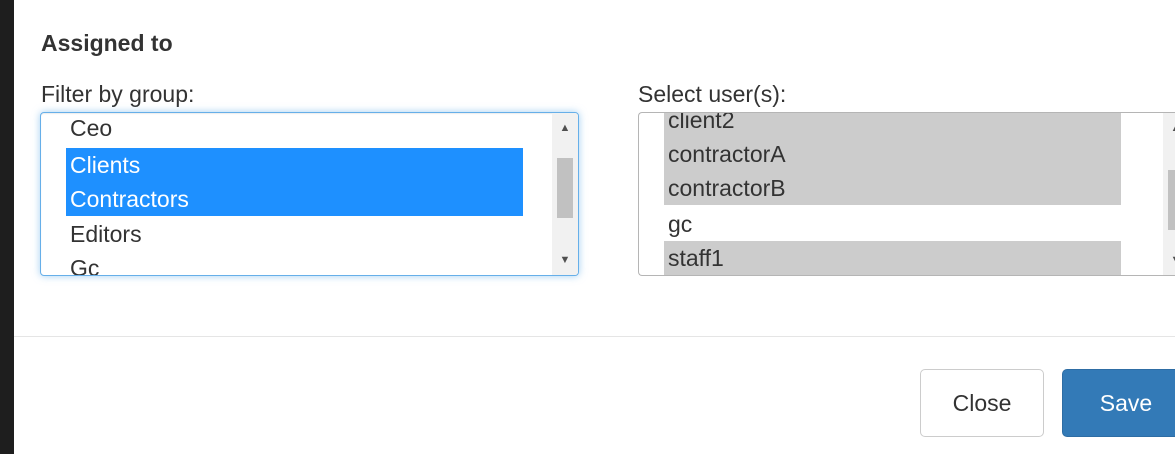 This screenshot has height=454, width=1175. I want to click on group-option-clients: Clients, so click(294, 165).